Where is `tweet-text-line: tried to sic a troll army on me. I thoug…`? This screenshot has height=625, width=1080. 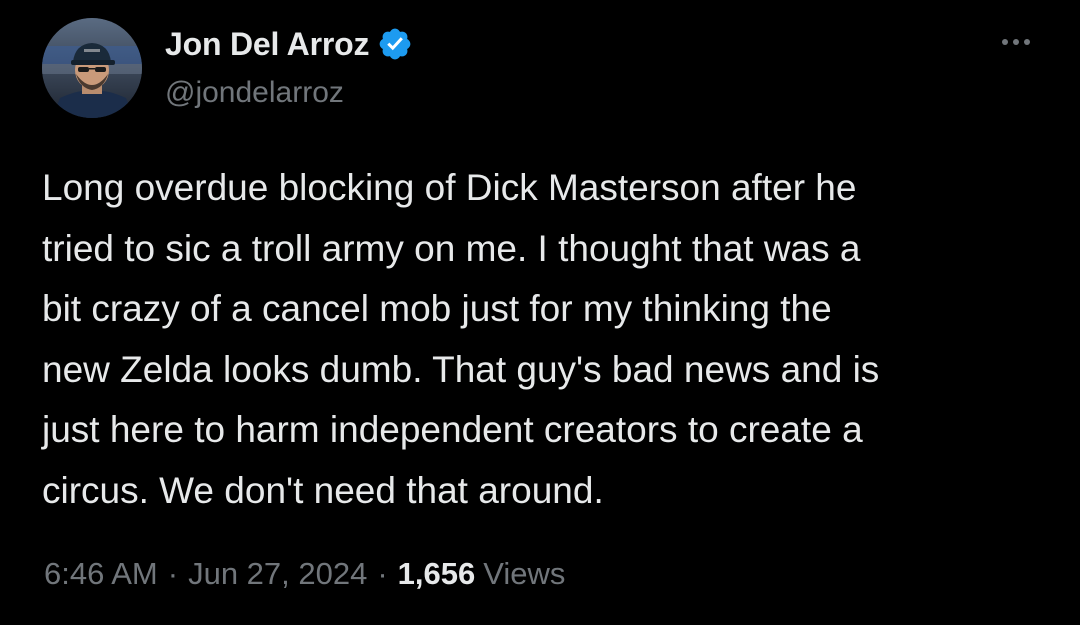 tweet-text-line: tried to sic a troll army on me. I thoug… is located at coordinates (451, 248).